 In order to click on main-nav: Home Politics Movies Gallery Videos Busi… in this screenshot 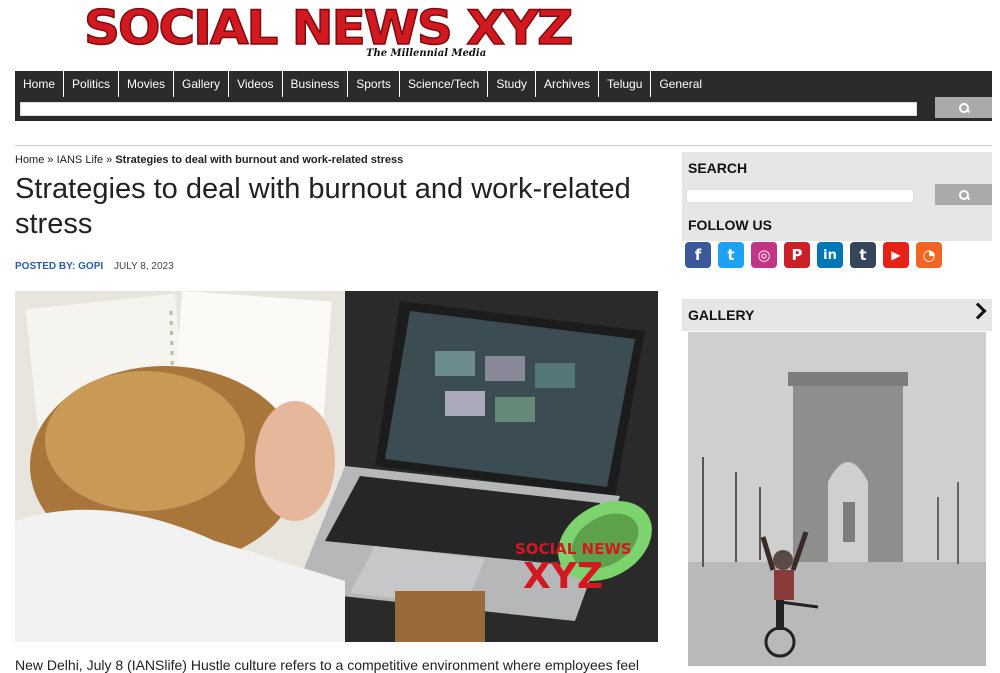, I will do `click(503, 84)`.